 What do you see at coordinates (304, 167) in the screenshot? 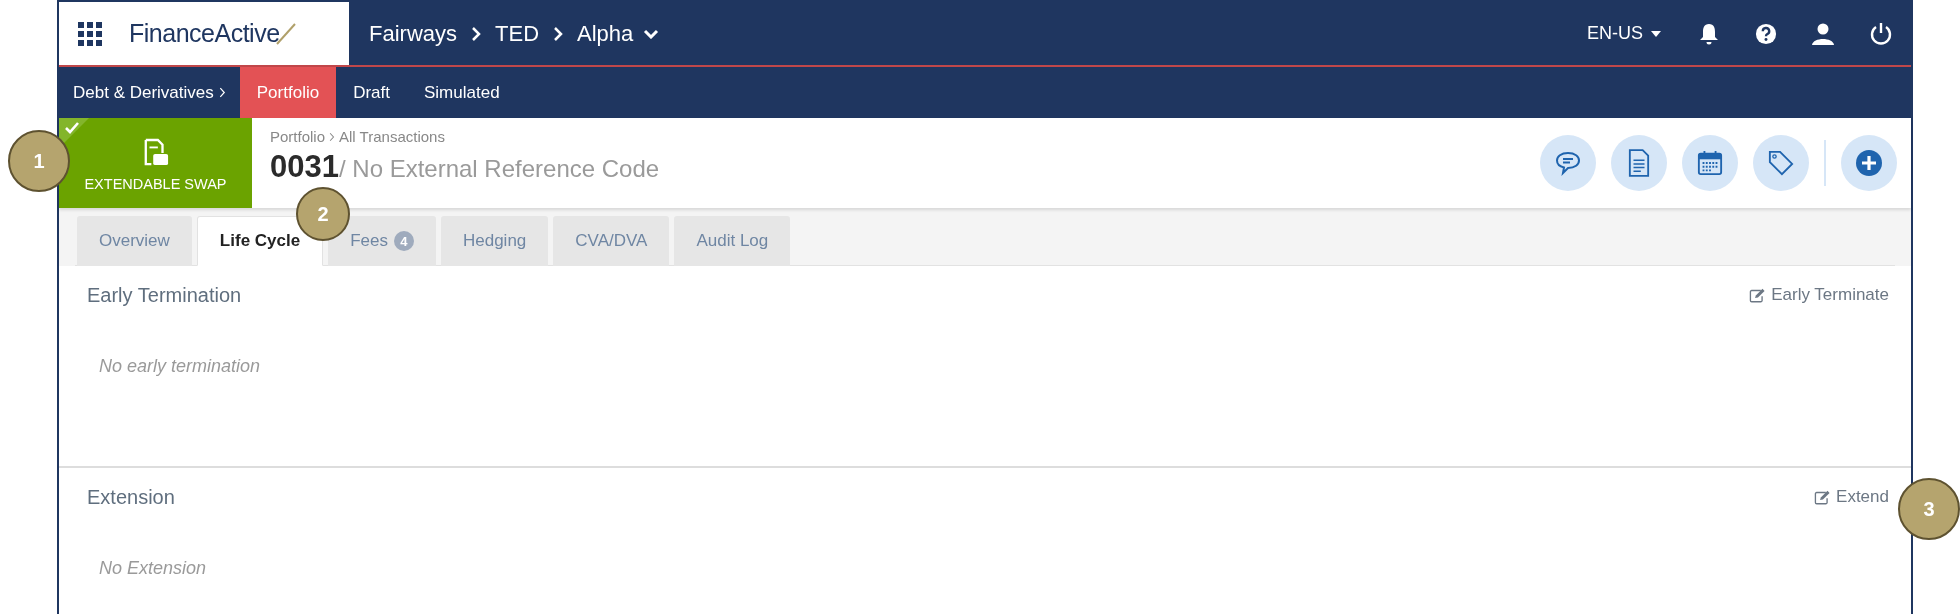
I see `deal-number: 0031` at bounding box center [304, 167].